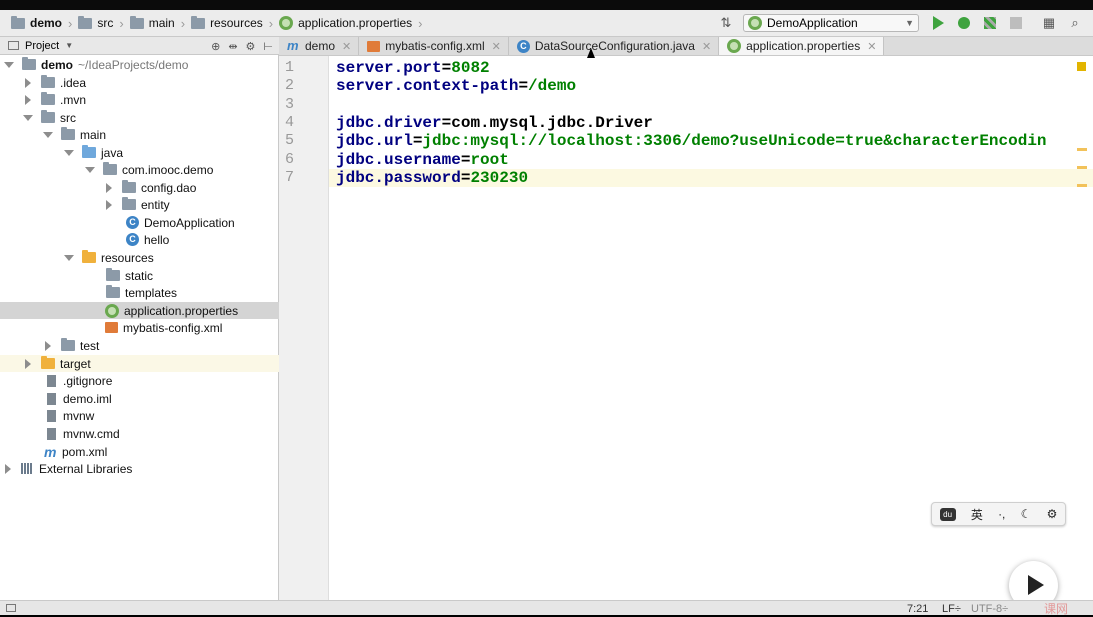 The height and width of the screenshot is (617, 1093). I want to click on chevron-right-icon: ›, so click(183, 23).